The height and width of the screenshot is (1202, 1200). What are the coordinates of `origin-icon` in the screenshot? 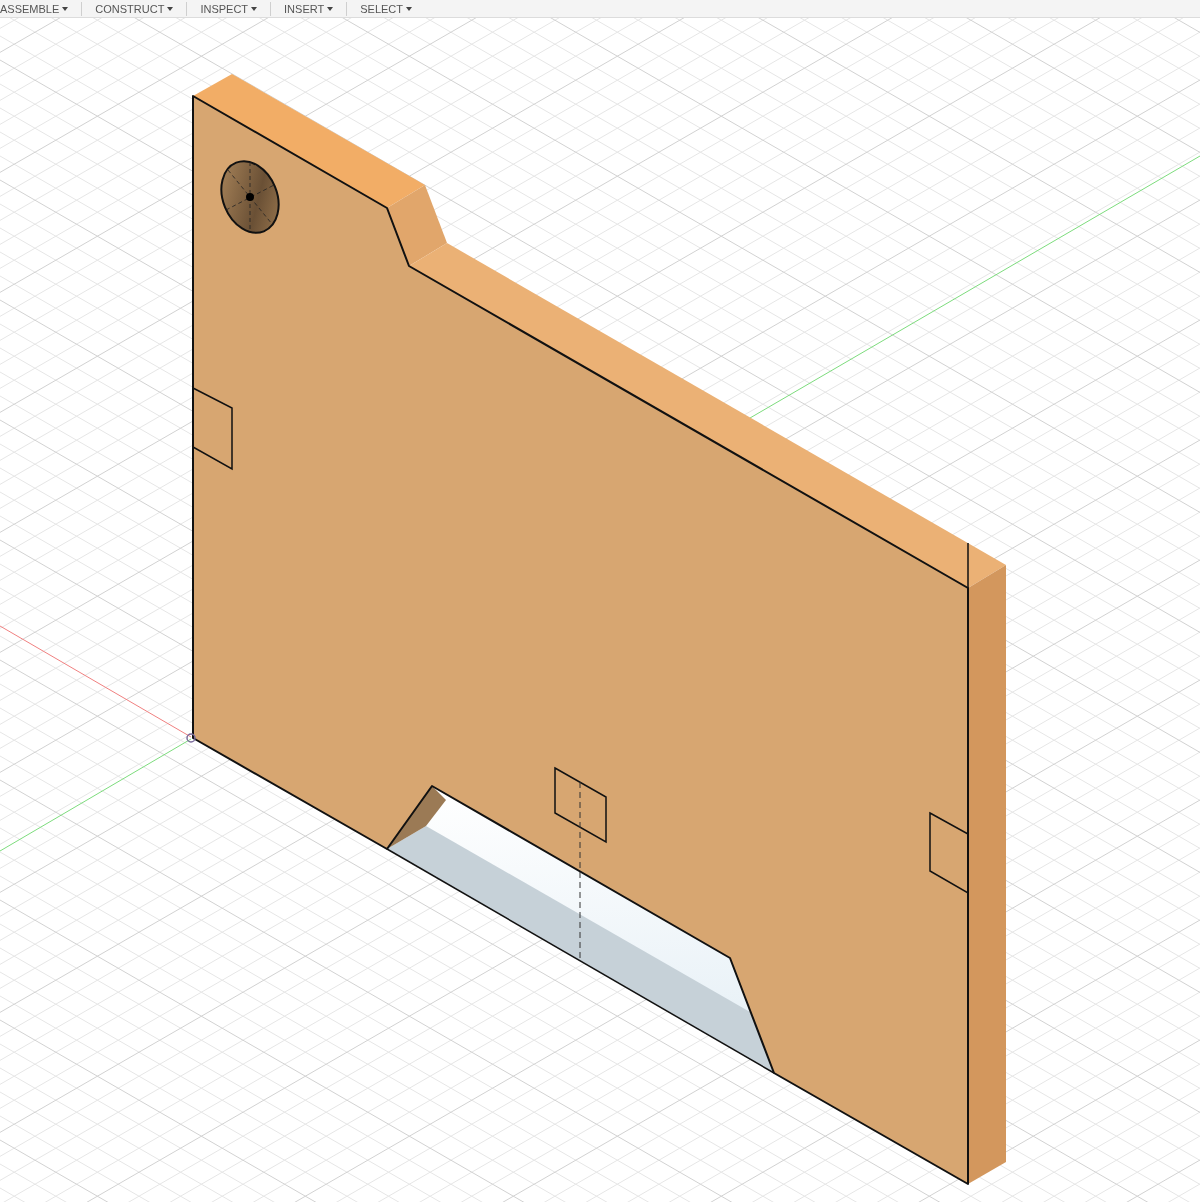 It's located at (191, 738).